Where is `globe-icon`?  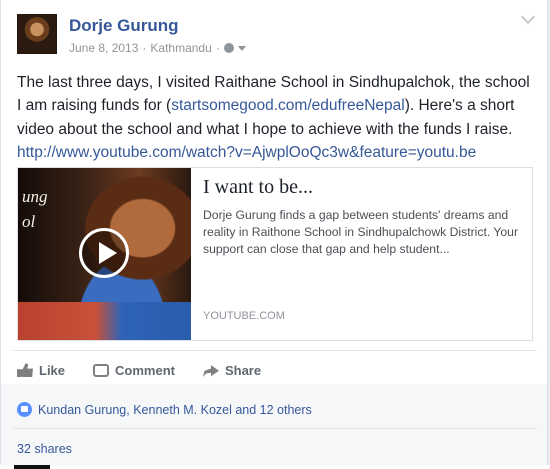 globe-icon is located at coordinates (228, 48).